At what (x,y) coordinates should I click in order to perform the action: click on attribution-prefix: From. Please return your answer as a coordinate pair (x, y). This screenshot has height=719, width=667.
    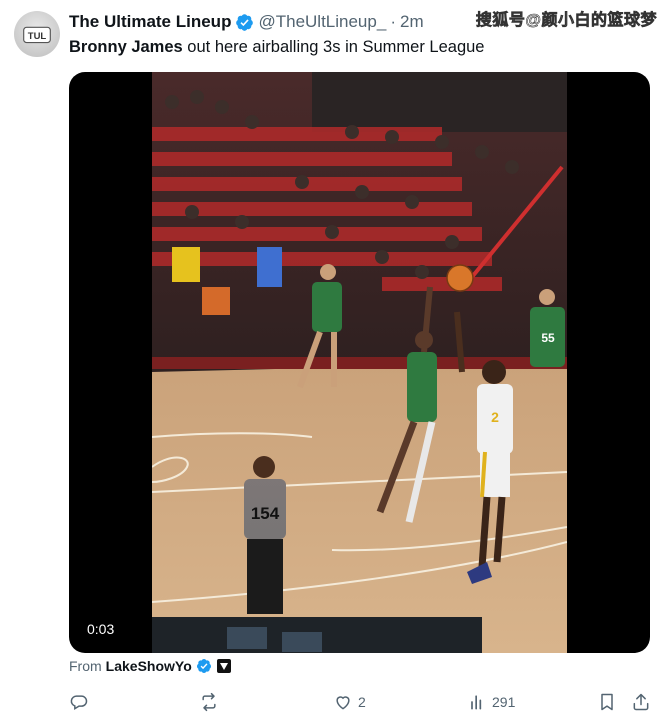
    Looking at the image, I should click on (85, 666).